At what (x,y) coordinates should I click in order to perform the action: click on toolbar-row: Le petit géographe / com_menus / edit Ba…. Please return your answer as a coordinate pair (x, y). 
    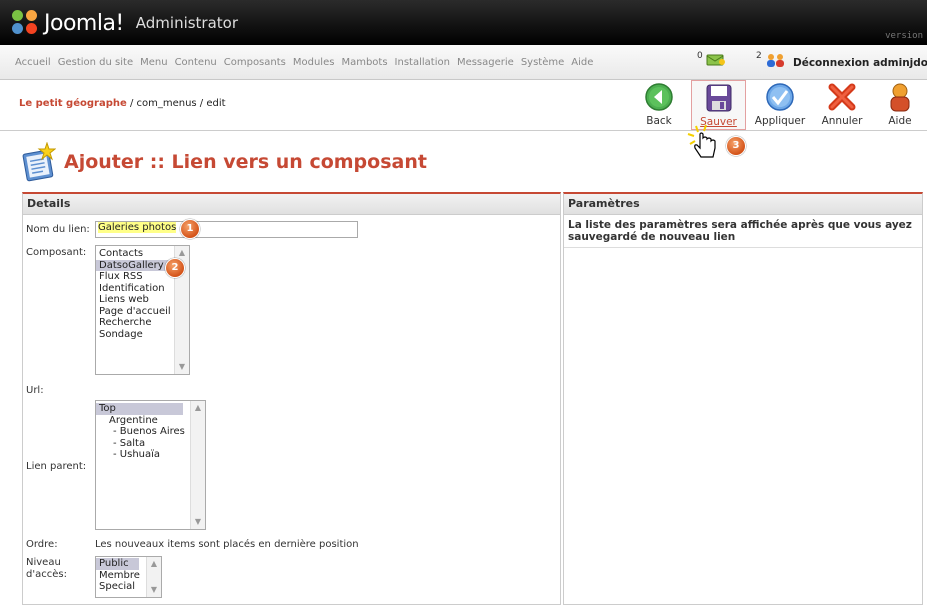
    Looking at the image, I should click on (463, 105).